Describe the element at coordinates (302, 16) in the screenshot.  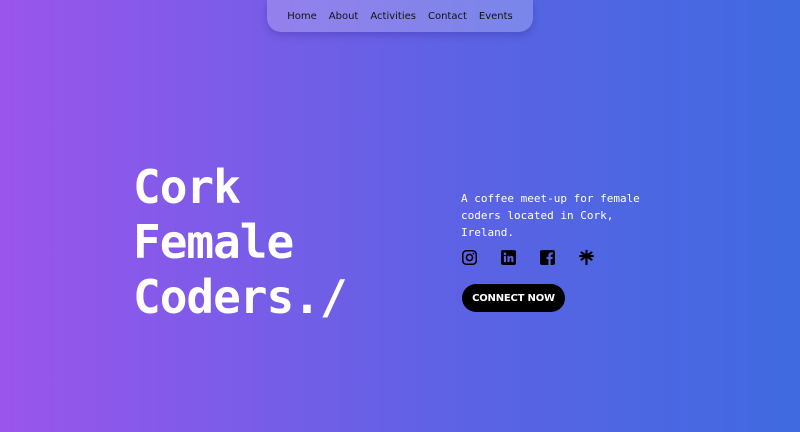
I see `nav-link-home: Home` at that location.